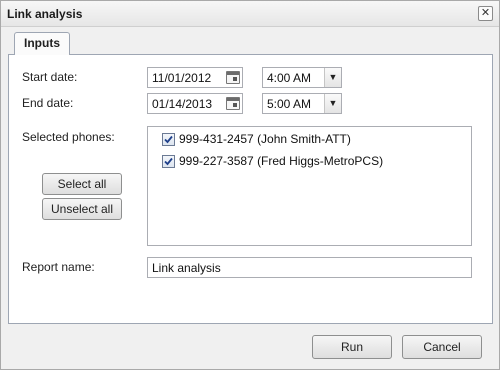 Image resolution: width=500 pixels, height=370 pixels. Describe the element at coordinates (42, 43) in the screenshot. I see `tab-inputs: Inputs` at that location.